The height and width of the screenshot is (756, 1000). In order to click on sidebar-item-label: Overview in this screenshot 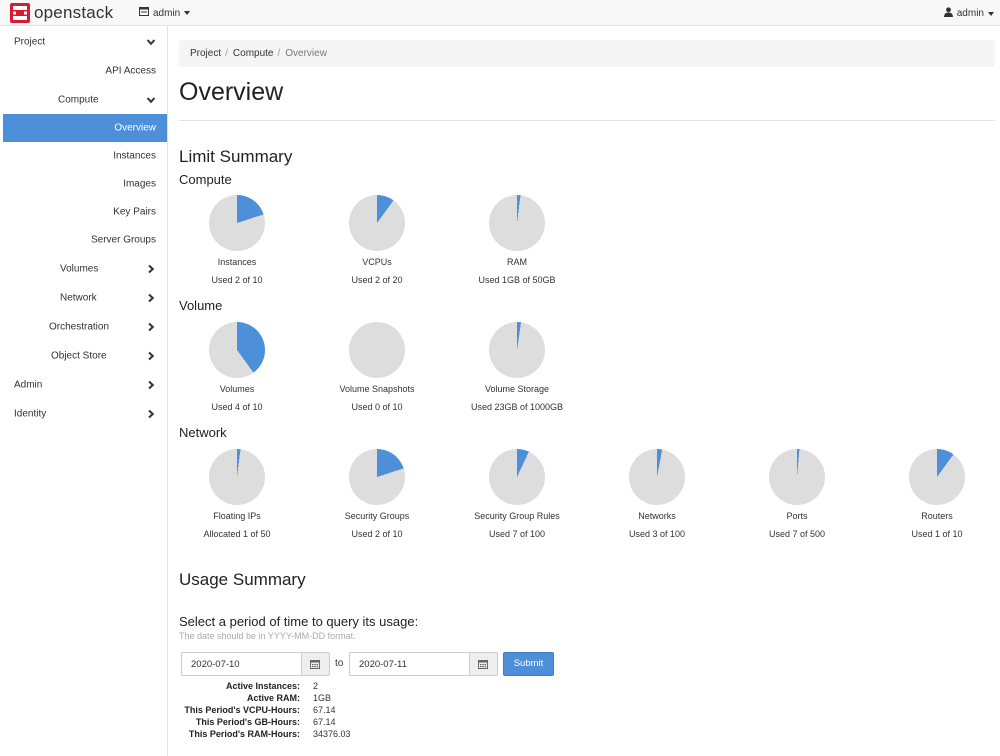, I will do `click(135, 128)`.